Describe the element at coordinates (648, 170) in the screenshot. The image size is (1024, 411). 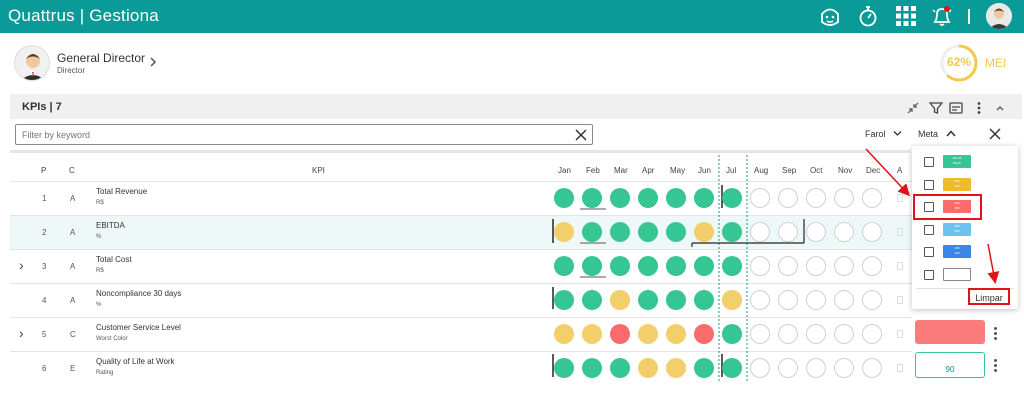
I see `col-header-month: Apr` at that location.